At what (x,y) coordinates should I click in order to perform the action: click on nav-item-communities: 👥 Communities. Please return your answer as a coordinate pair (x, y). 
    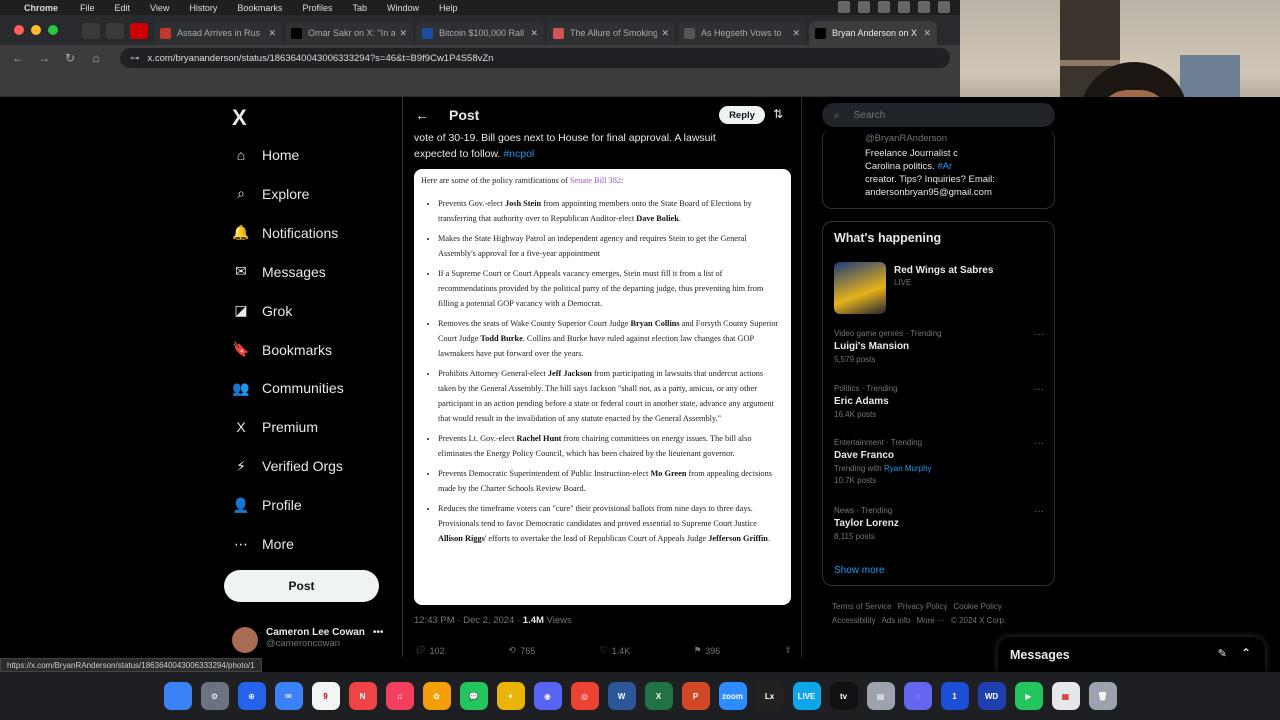
    Looking at the image, I should click on (287, 388).